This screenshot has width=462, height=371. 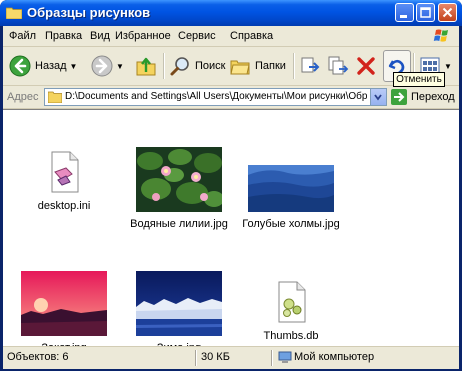 What do you see at coordinates (180, 179) in the screenshot?
I see `water-lilies-thumbnail` at bounding box center [180, 179].